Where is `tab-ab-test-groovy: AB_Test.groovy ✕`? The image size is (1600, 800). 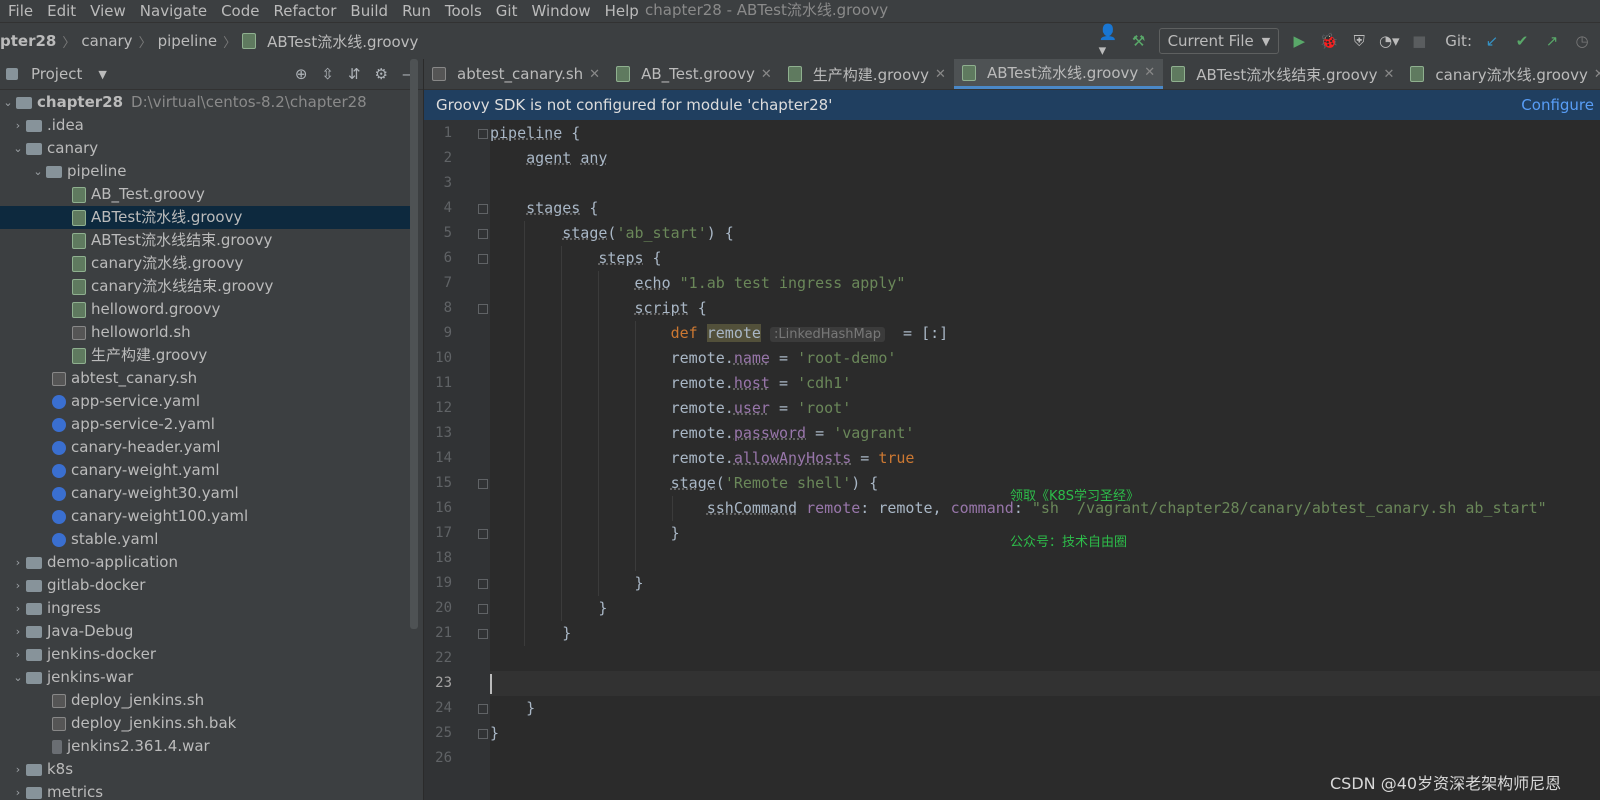
tab-ab-test-groovy: AB_Test.groovy ✕ is located at coordinates (694, 74).